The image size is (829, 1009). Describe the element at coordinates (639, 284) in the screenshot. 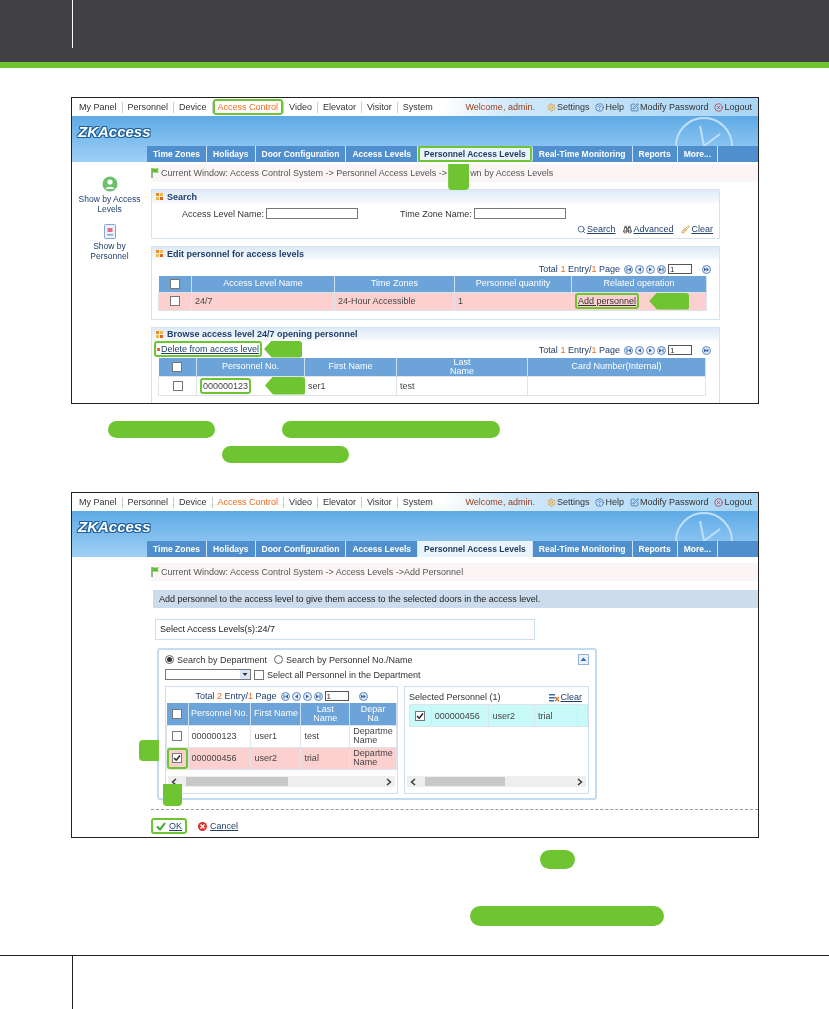

I see `column-header: Related operation` at that location.